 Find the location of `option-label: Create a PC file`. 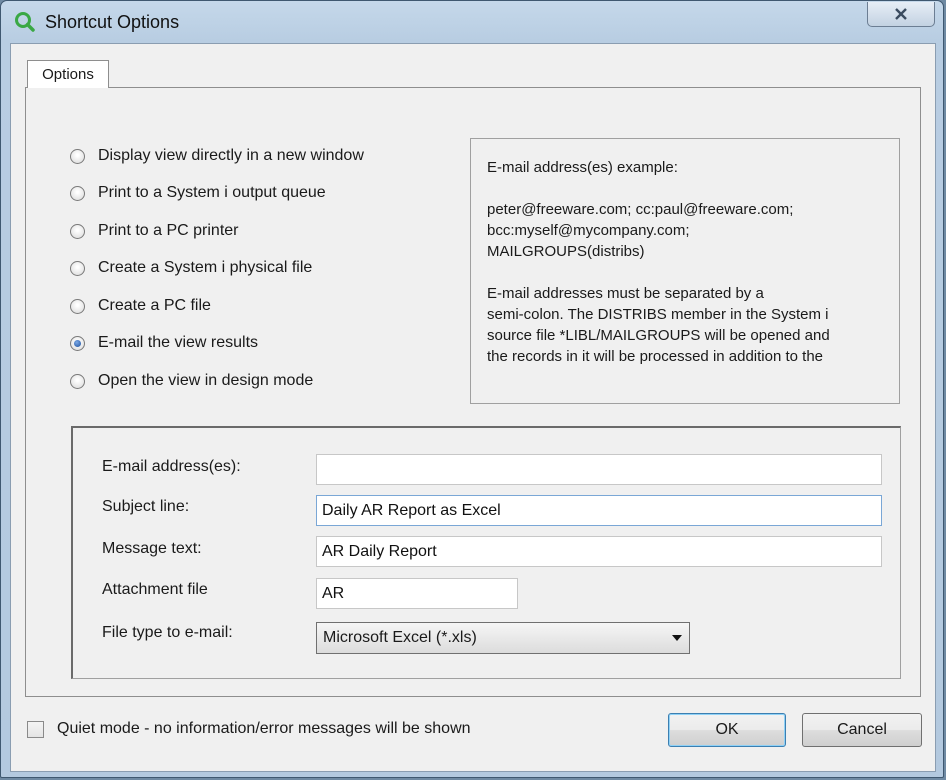

option-label: Create a PC file is located at coordinates (154, 305).